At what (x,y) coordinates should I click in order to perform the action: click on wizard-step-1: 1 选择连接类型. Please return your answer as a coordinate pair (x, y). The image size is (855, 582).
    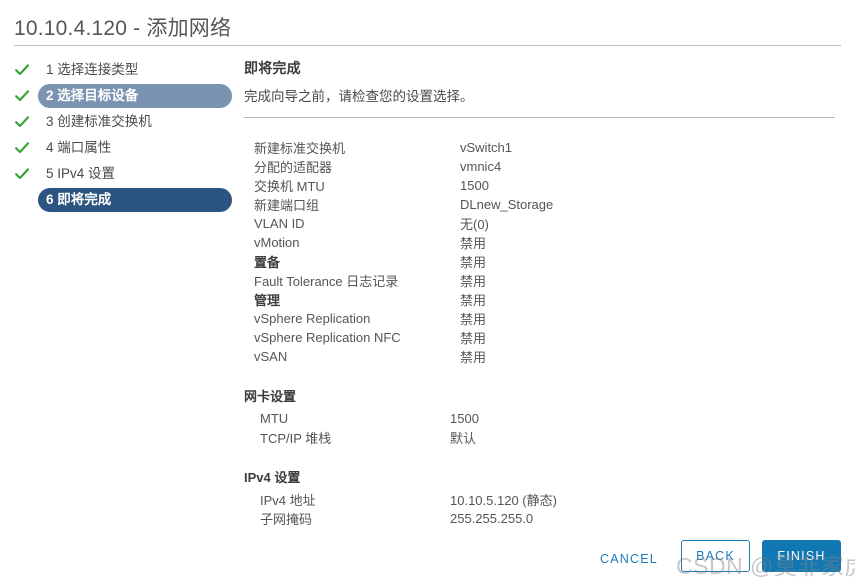
    Looking at the image, I should click on (124, 70).